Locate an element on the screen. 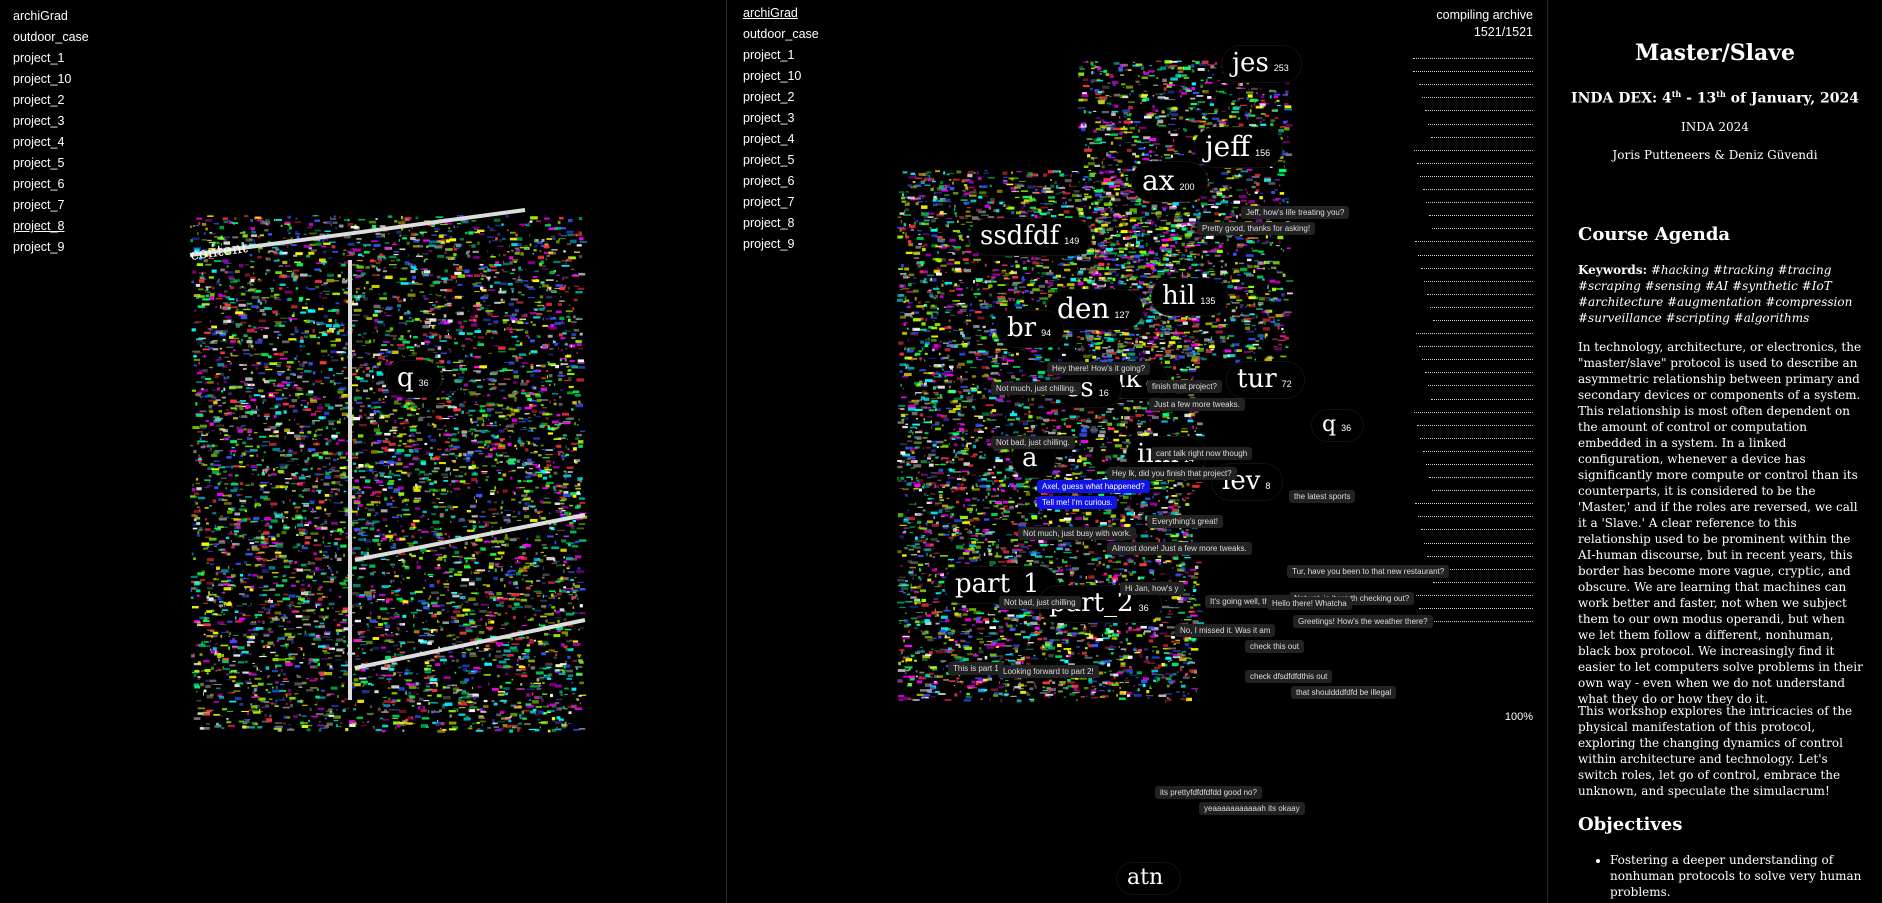 Image resolution: width=1882 pixels, height=903 pixels. chat-message: that shouldddfdfd be illegal is located at coordinates (1344, 692).